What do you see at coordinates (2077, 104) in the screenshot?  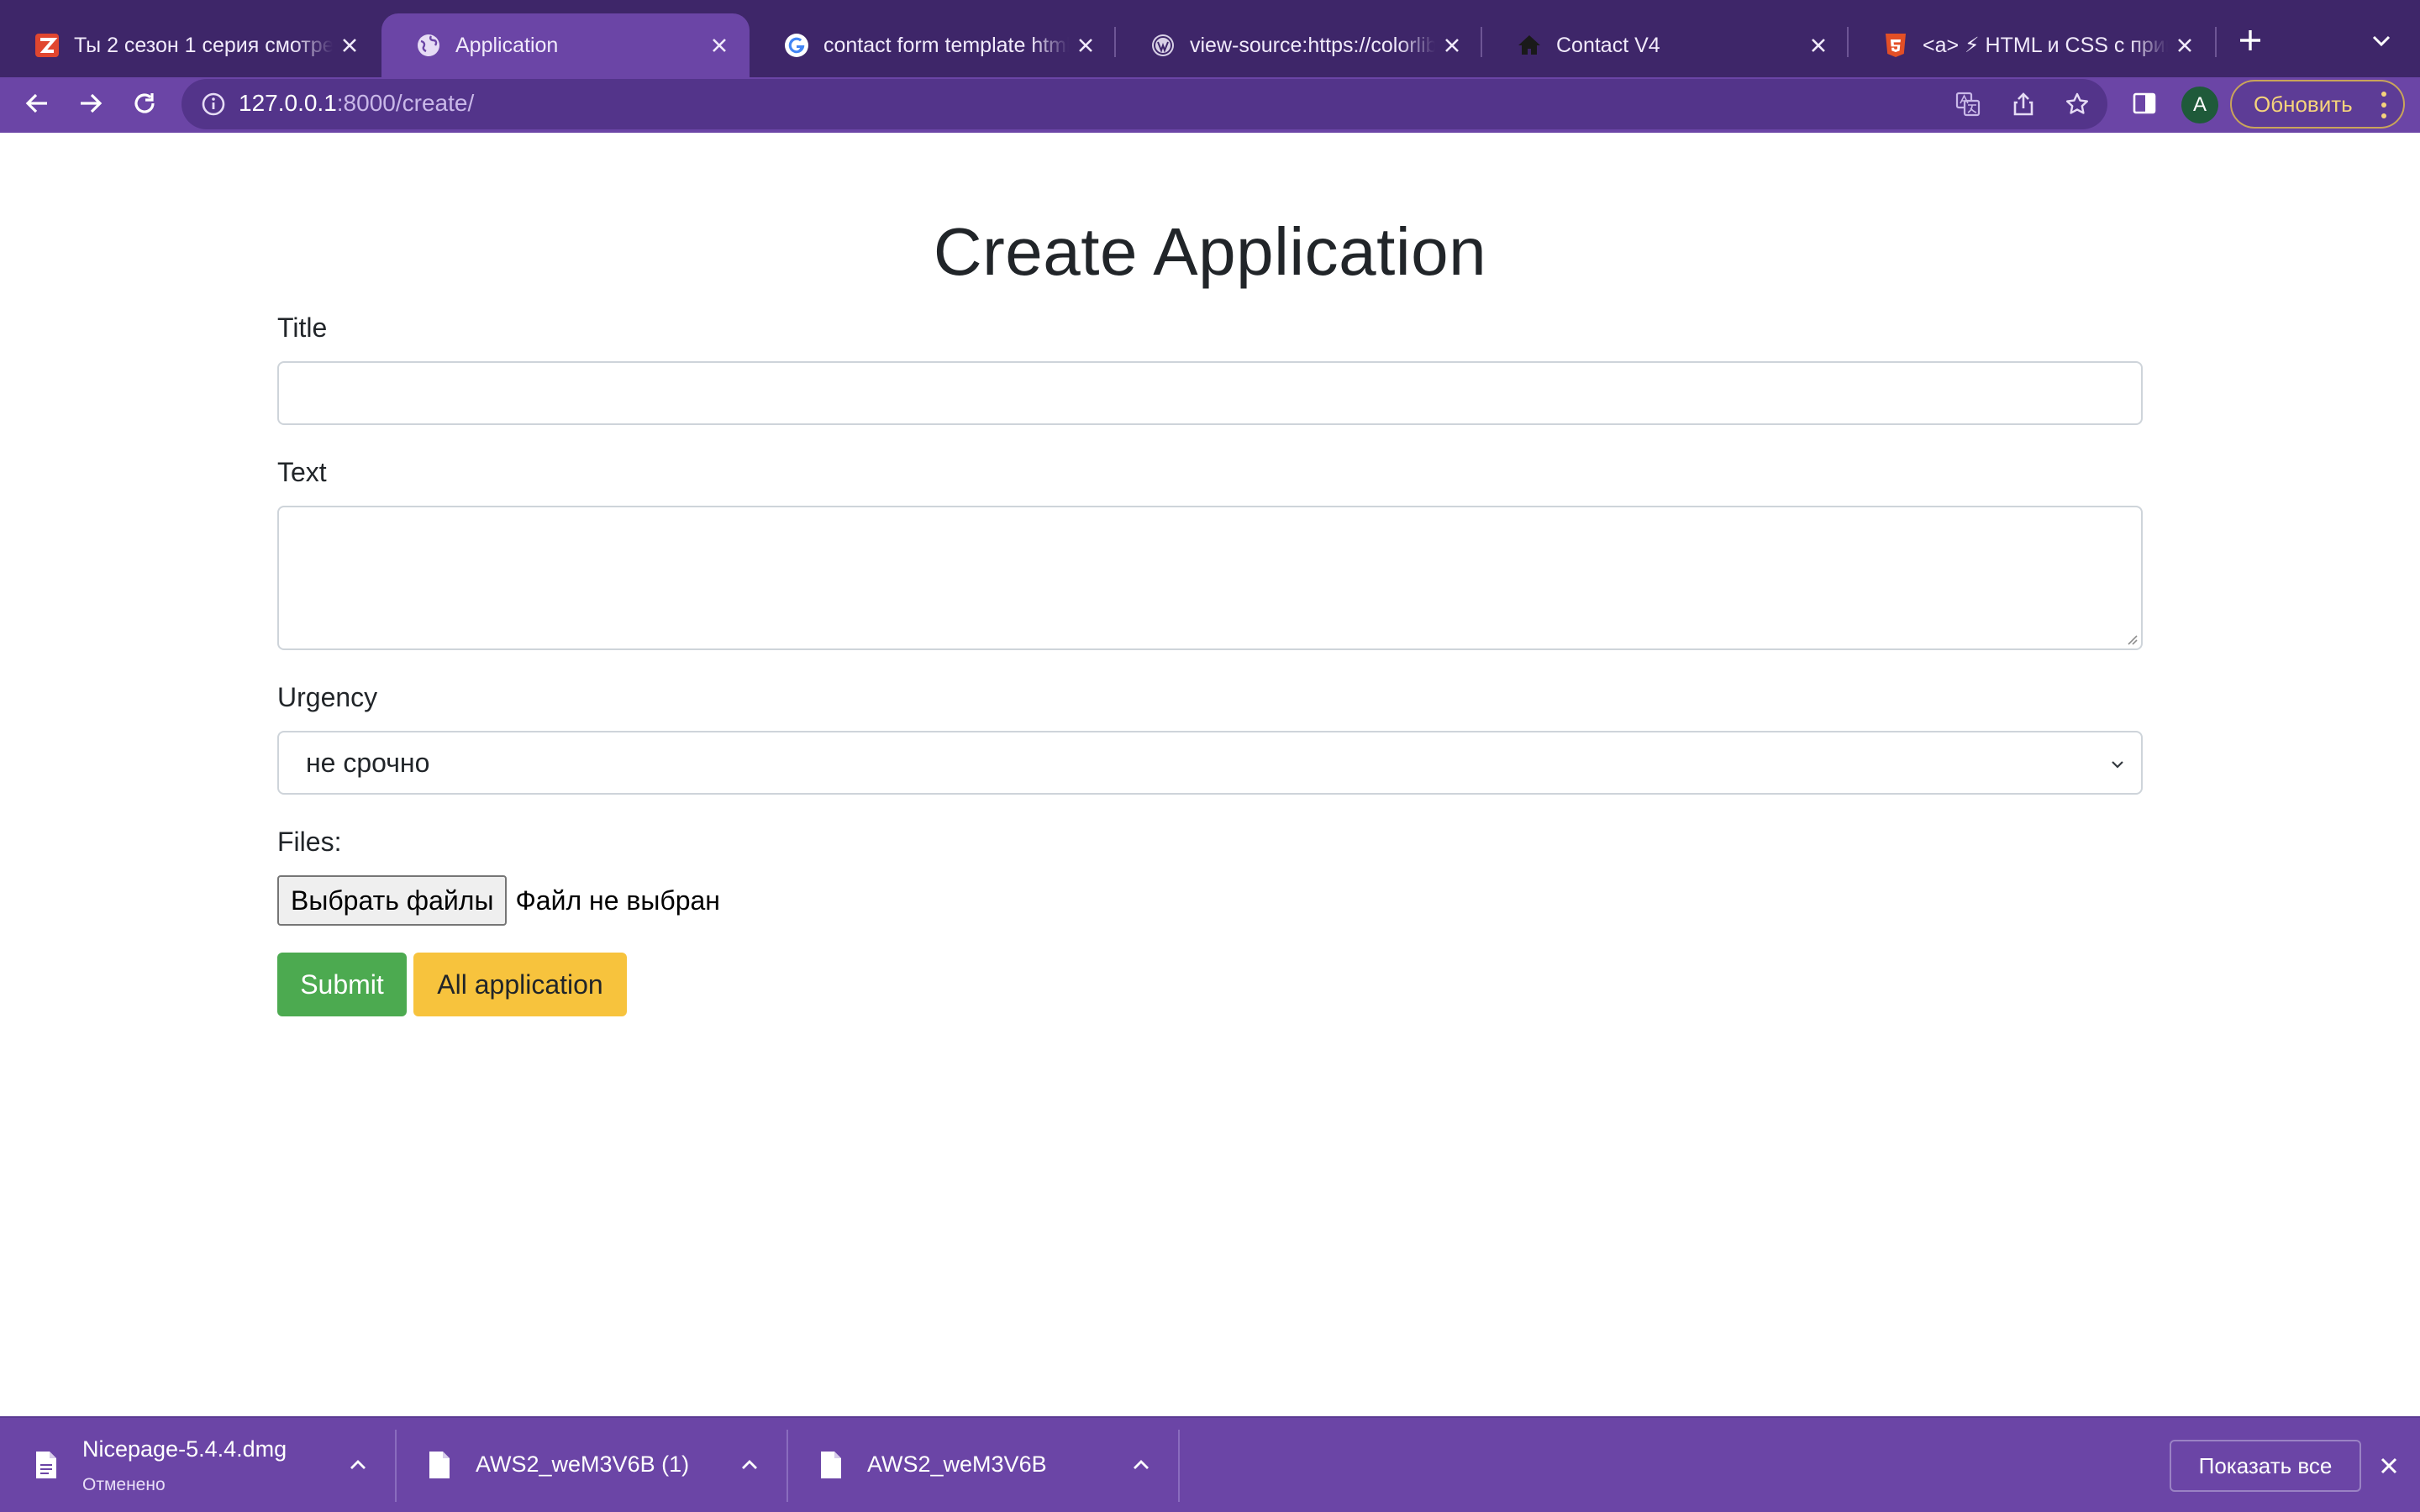 I see `bookmark-star-icon` at bounding box center [2077, 104].